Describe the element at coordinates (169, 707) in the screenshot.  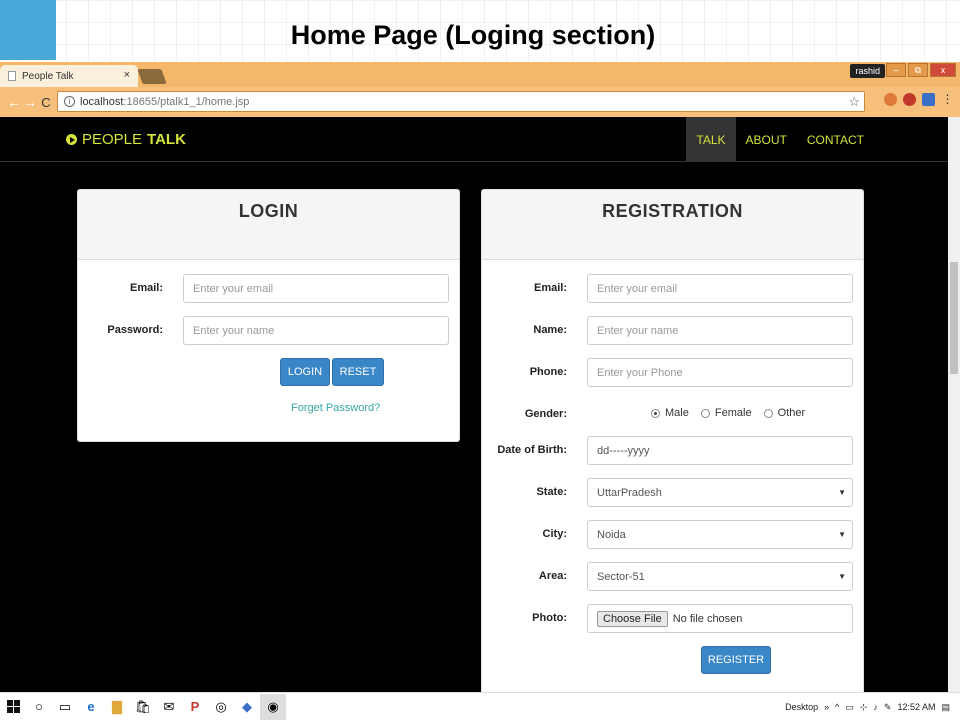
I see `mail-icon: ✉` at that location.